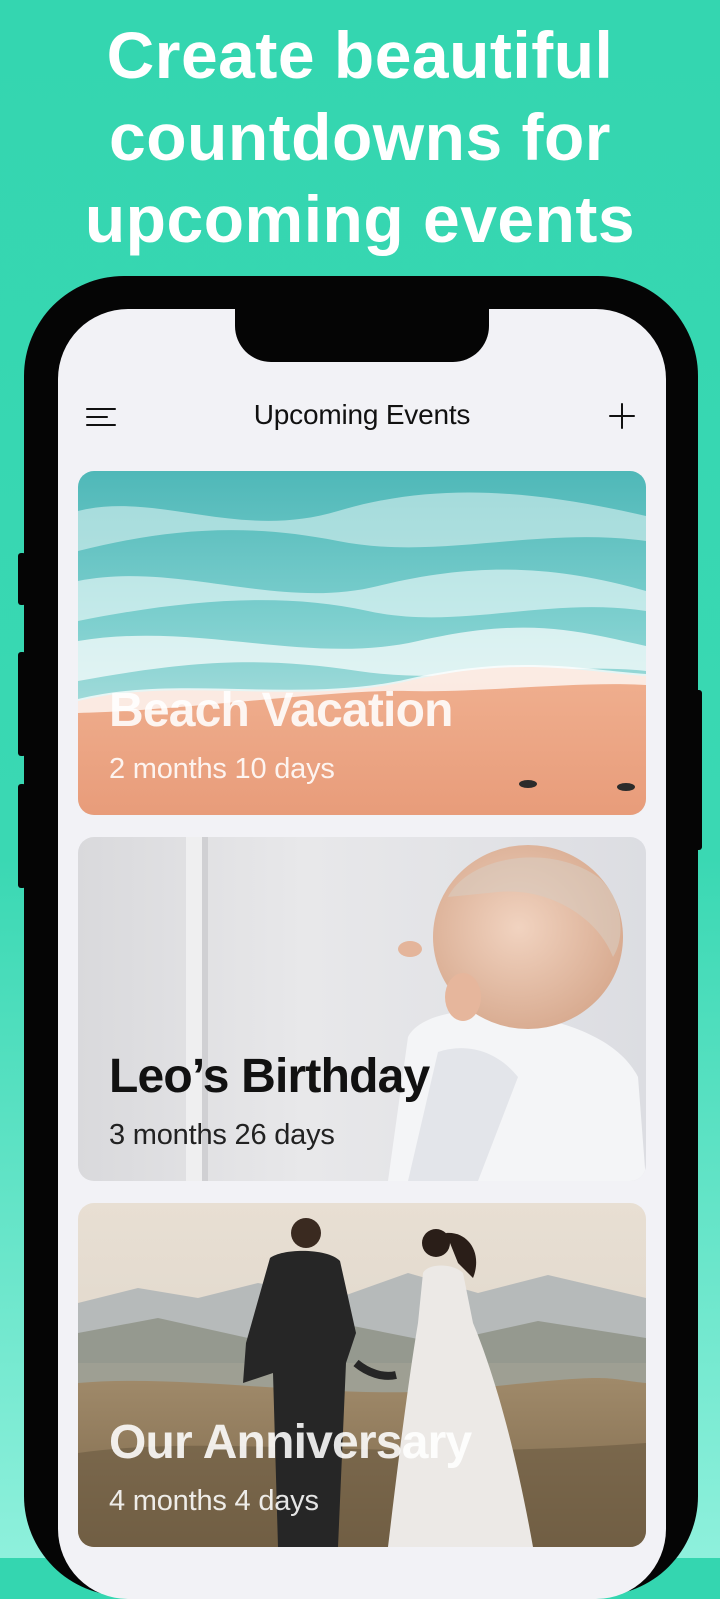 This screenshot has width=720, height=1599. I want to click on event-countdown: 2 months 10 days, so click(222, 769).